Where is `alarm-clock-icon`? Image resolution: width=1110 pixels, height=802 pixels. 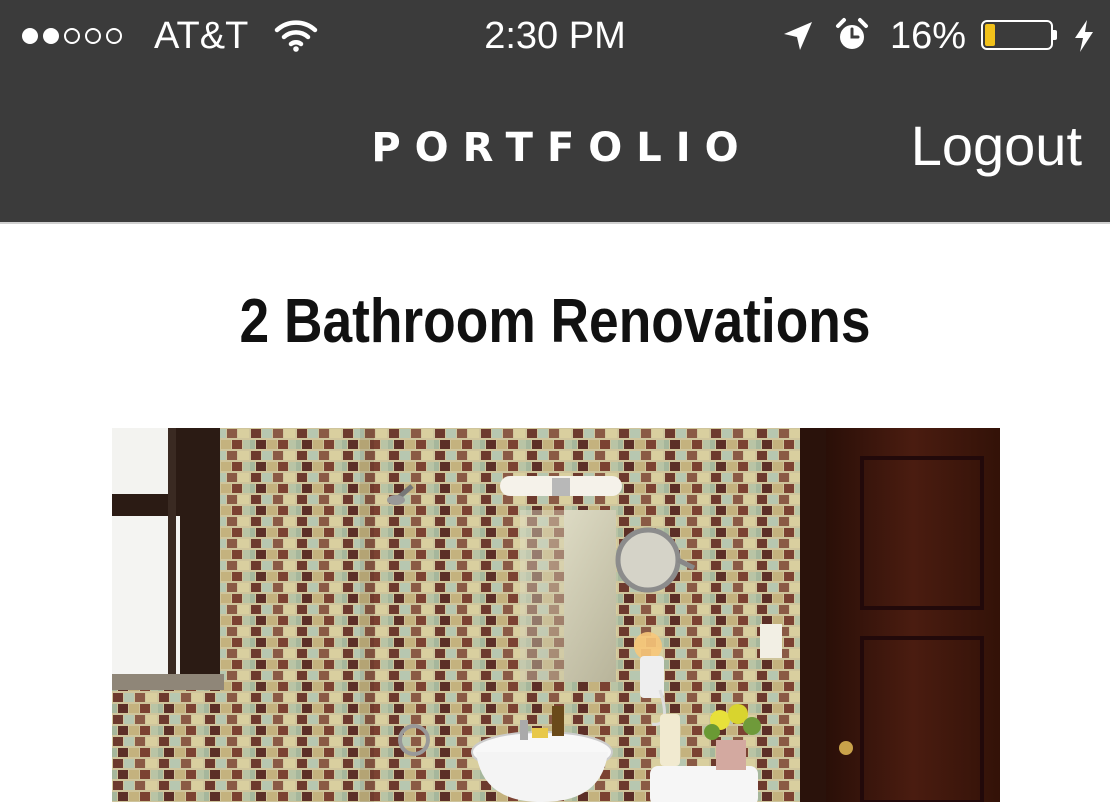 alarm-clock-icon is located at coordinates (852, 37).